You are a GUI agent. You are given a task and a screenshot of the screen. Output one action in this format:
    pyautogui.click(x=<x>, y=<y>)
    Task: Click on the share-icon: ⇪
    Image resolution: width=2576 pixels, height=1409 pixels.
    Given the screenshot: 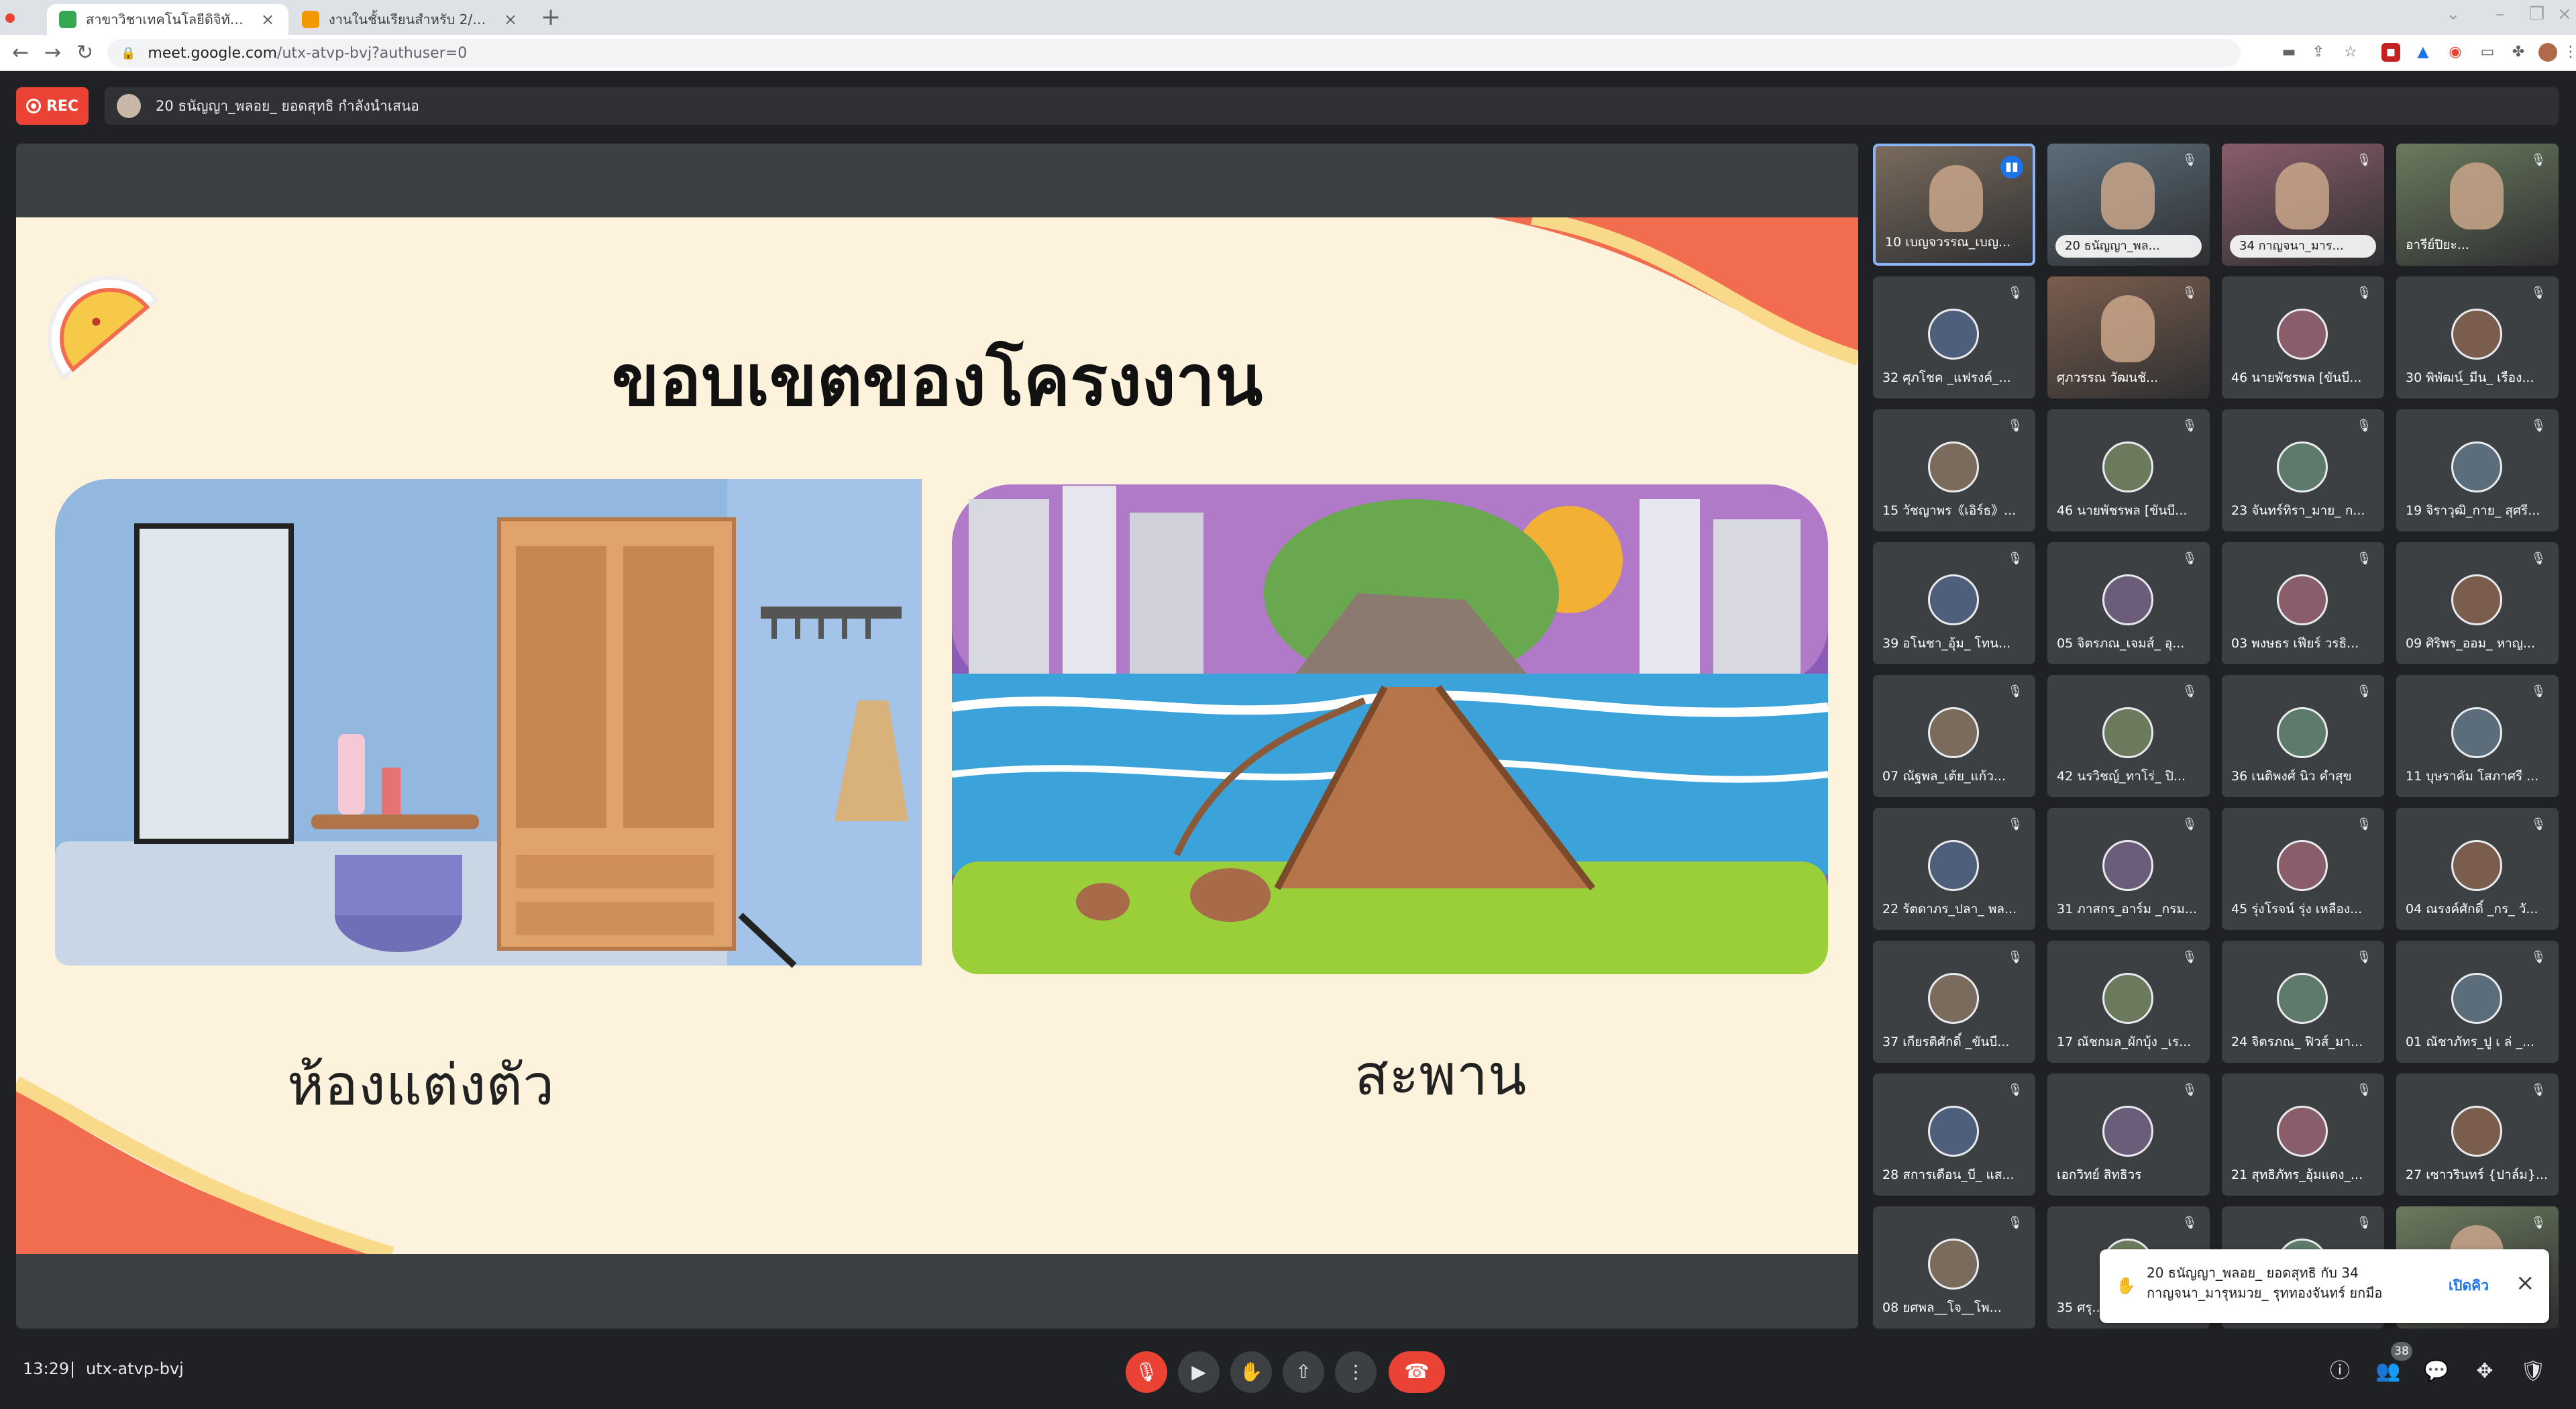 What is the action you would take?
    pyautogui.click(x=2318, y=52)
    